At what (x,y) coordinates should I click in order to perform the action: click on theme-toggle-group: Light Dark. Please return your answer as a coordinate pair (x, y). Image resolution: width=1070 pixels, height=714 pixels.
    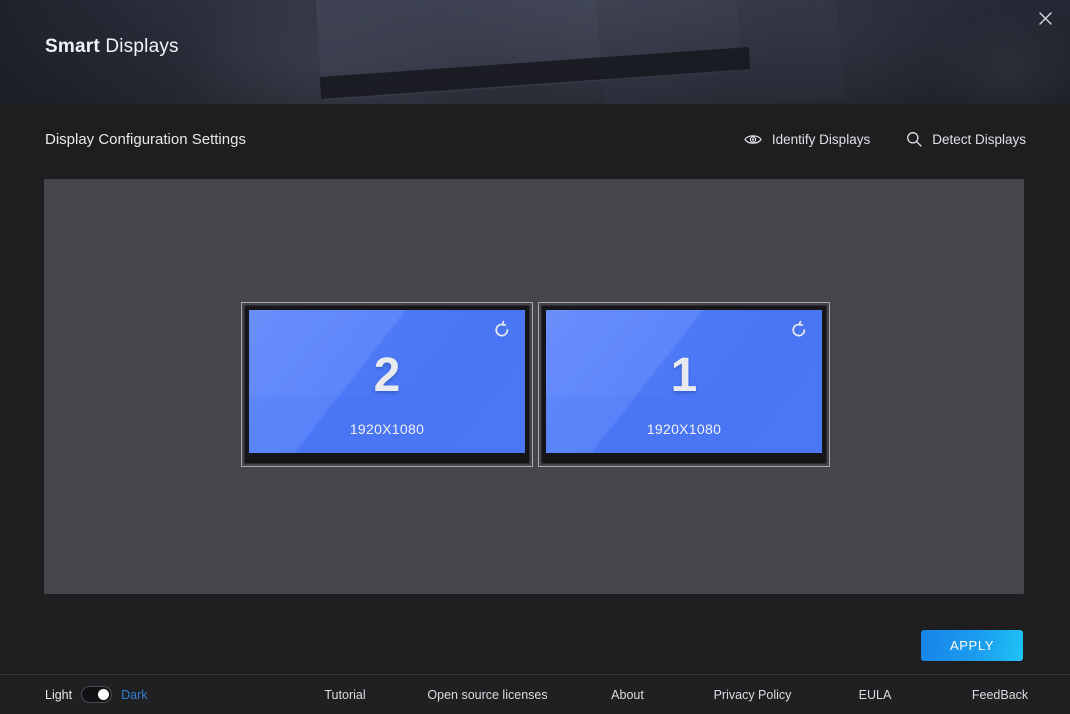
    Looking at the image, I should click on (96, 694).